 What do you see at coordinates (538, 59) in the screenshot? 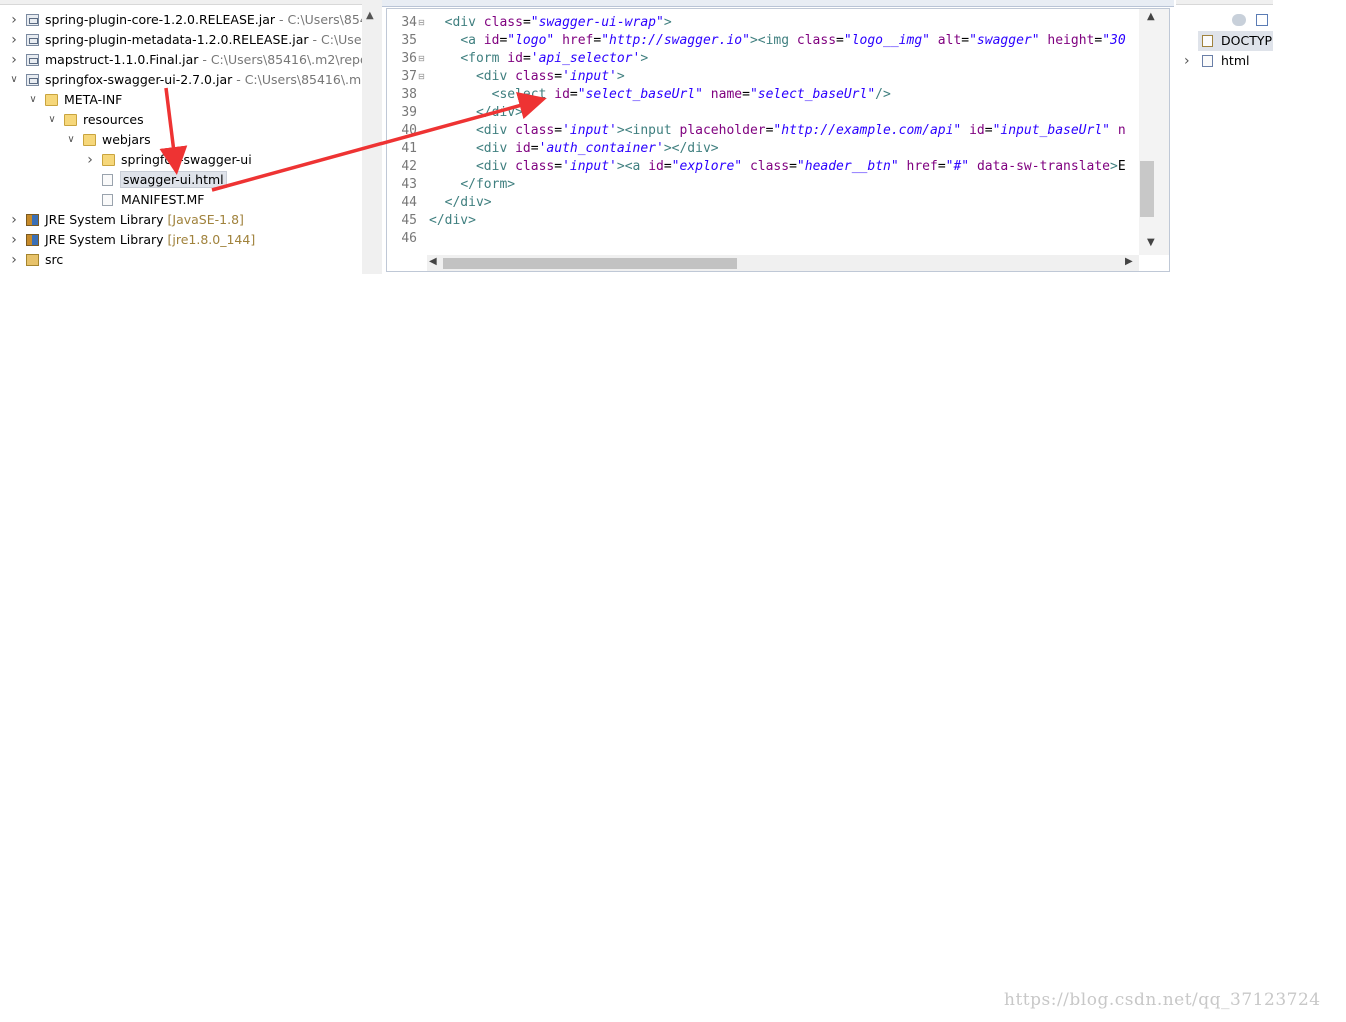
I see `code-line: <form id='api_selector'>` at bounding box center [538, 59].